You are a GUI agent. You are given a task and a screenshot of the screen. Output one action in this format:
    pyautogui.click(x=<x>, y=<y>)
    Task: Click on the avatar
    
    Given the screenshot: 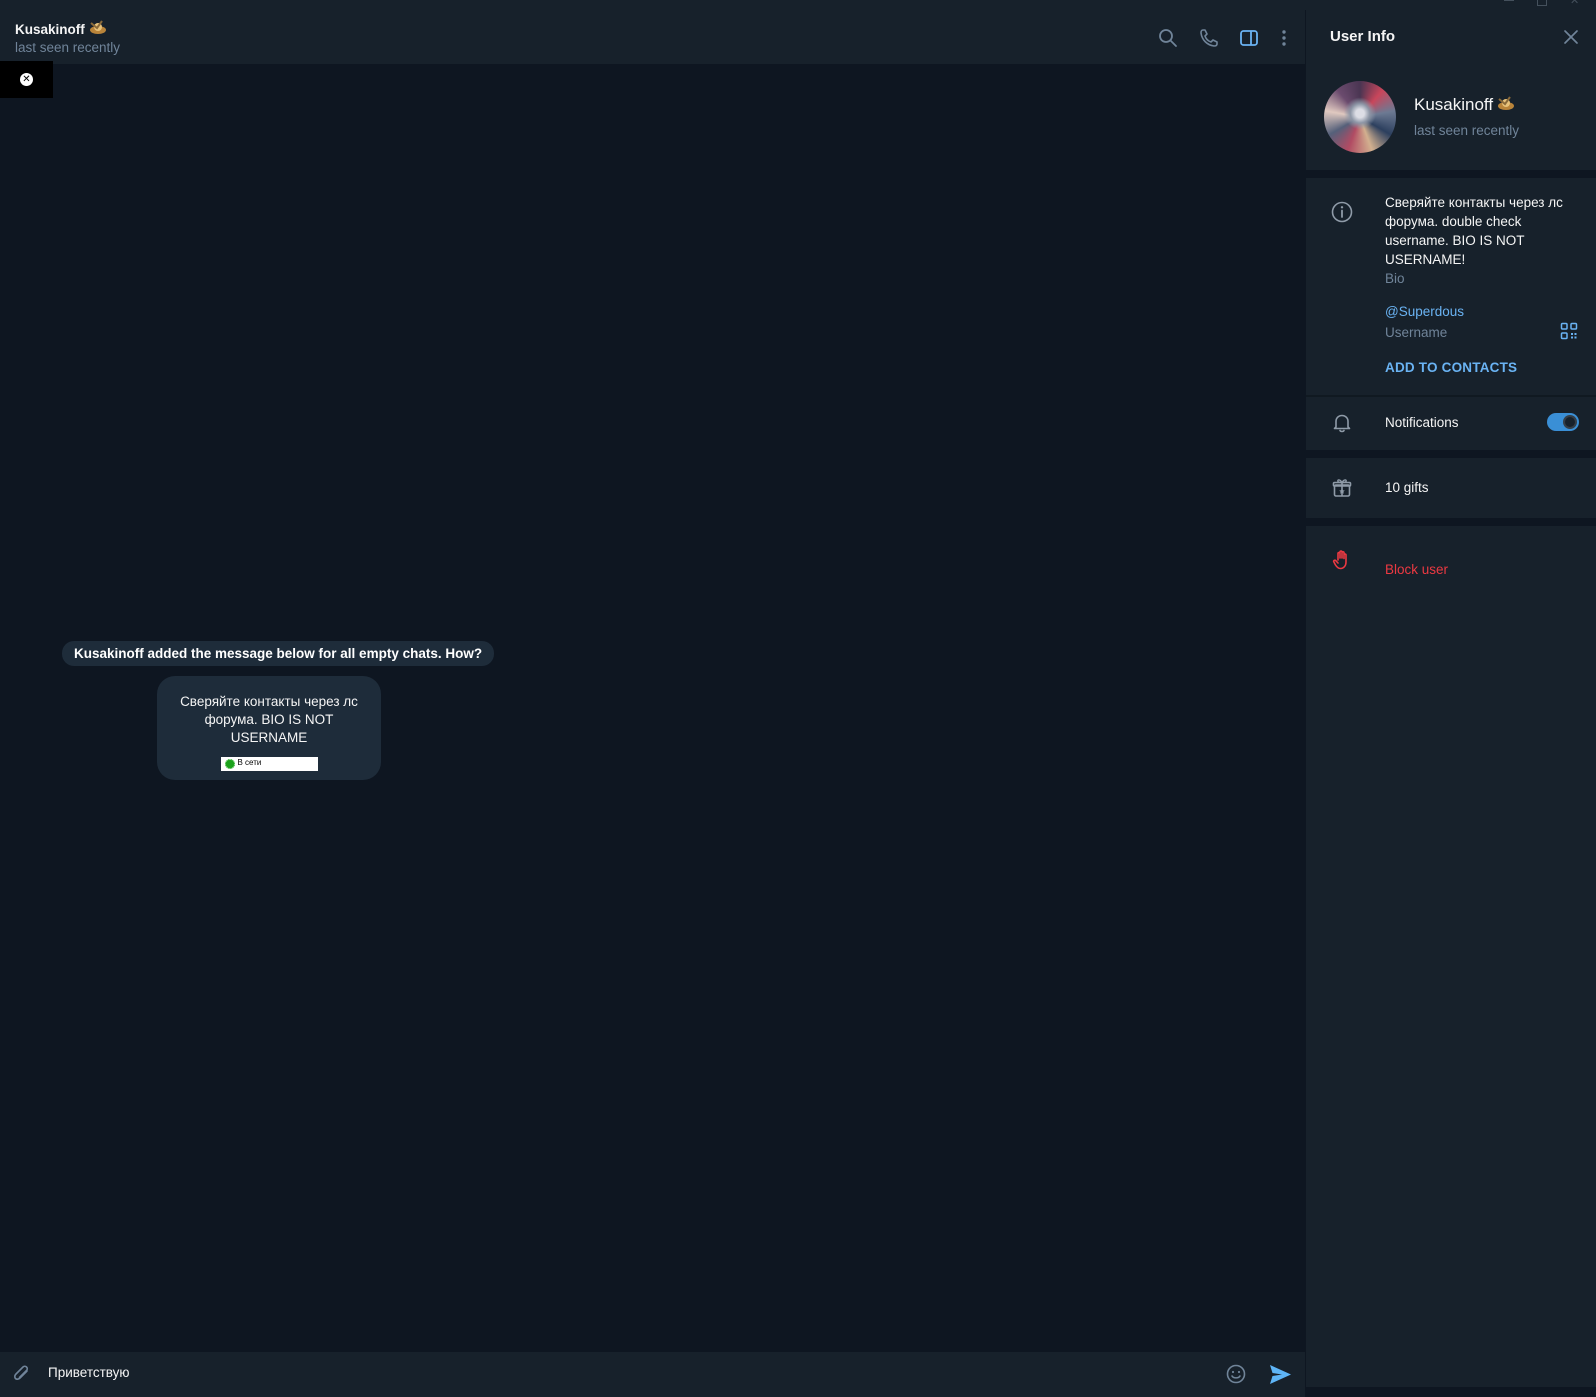 What is the action you would take?
    pyautogui.click(x=1360, y=117)
    